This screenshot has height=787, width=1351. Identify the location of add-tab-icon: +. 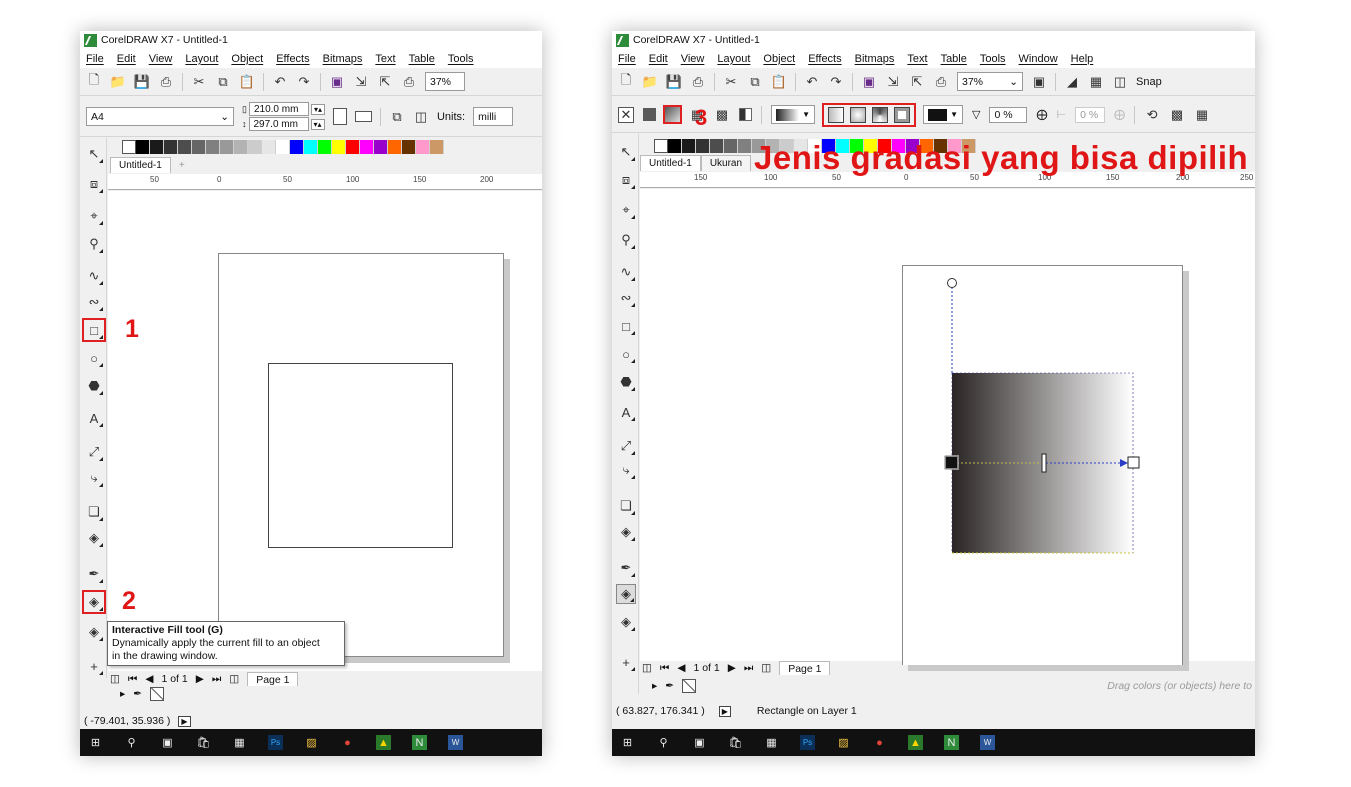
(182, 165).